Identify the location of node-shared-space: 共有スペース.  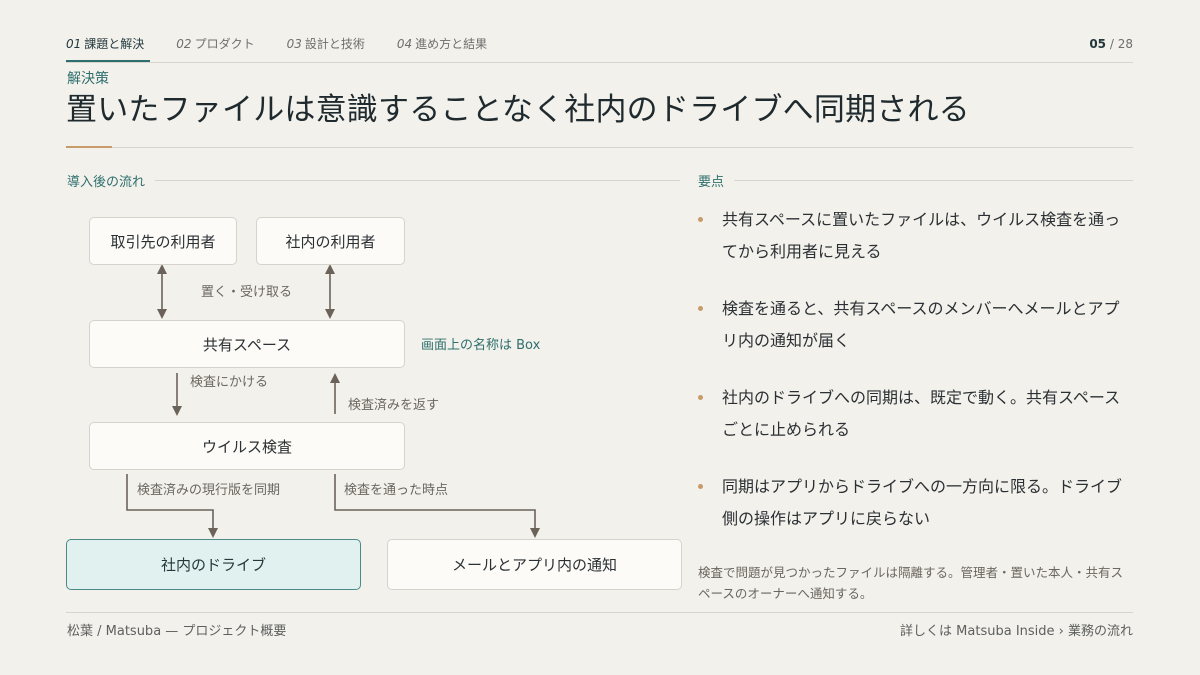
(247, 344).